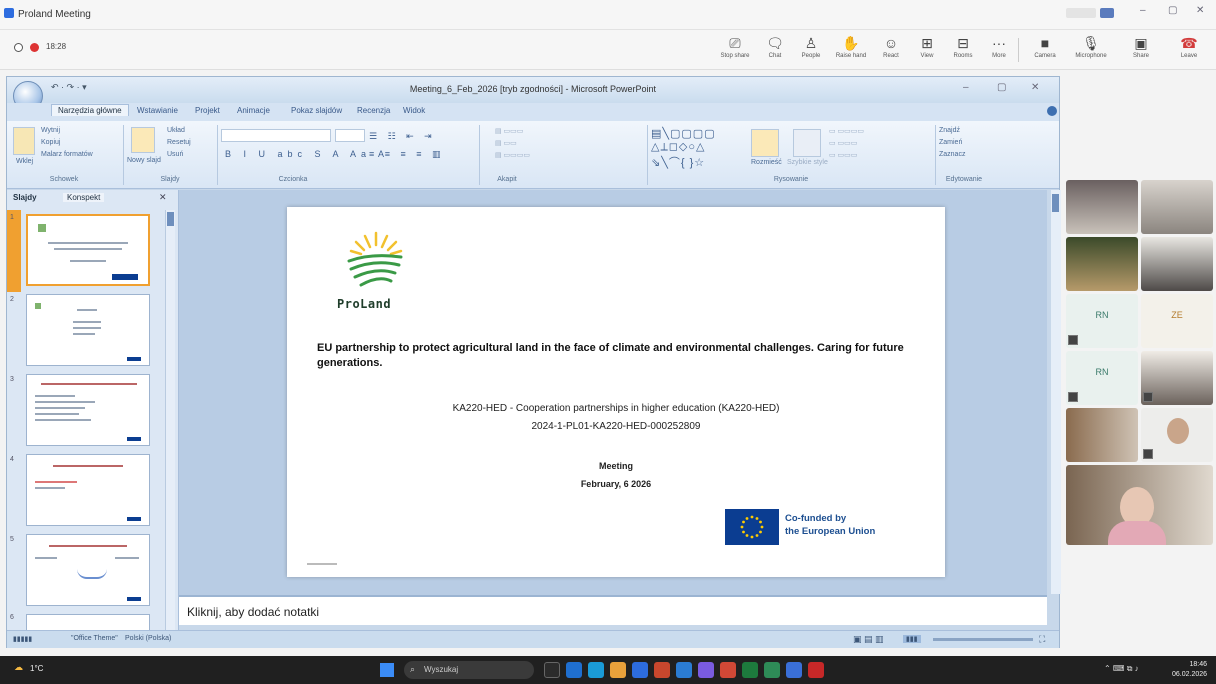 The width and height of the screenshot is (1216, 684). I want to click on weather-icon: ☁, so click(18, 667).